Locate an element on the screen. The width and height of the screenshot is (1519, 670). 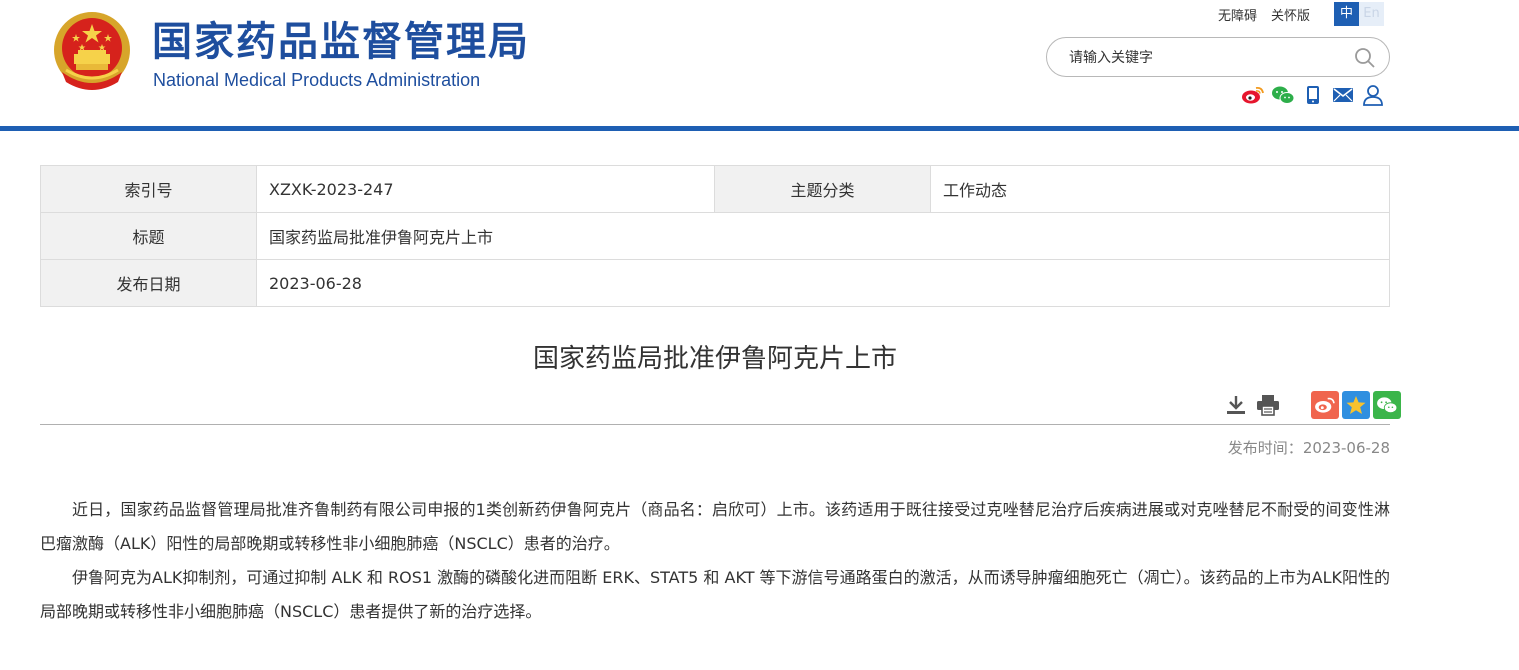
title-value: 国家药监局批准伊鲁阿克片上市 is located at coordinates (823, 236).